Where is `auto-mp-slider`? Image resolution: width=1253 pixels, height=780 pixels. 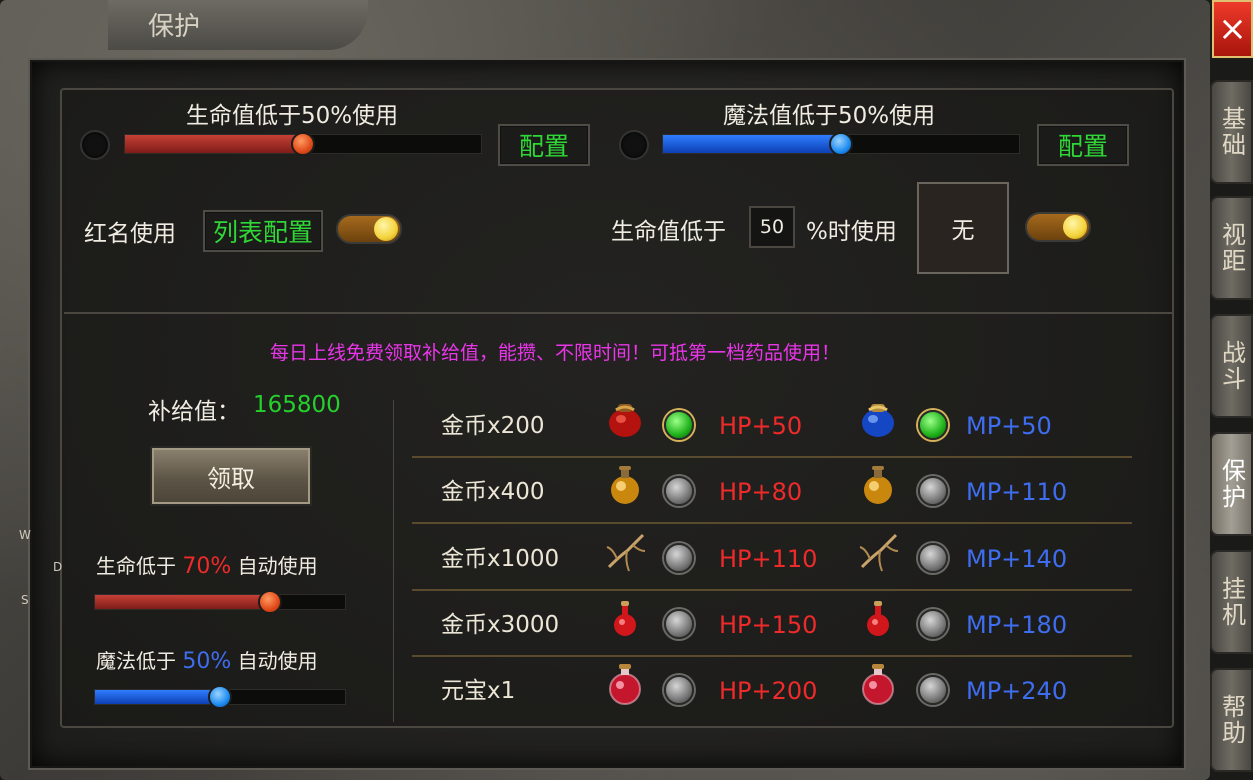
auto-mp-slider is located at coordinates (220, 697).